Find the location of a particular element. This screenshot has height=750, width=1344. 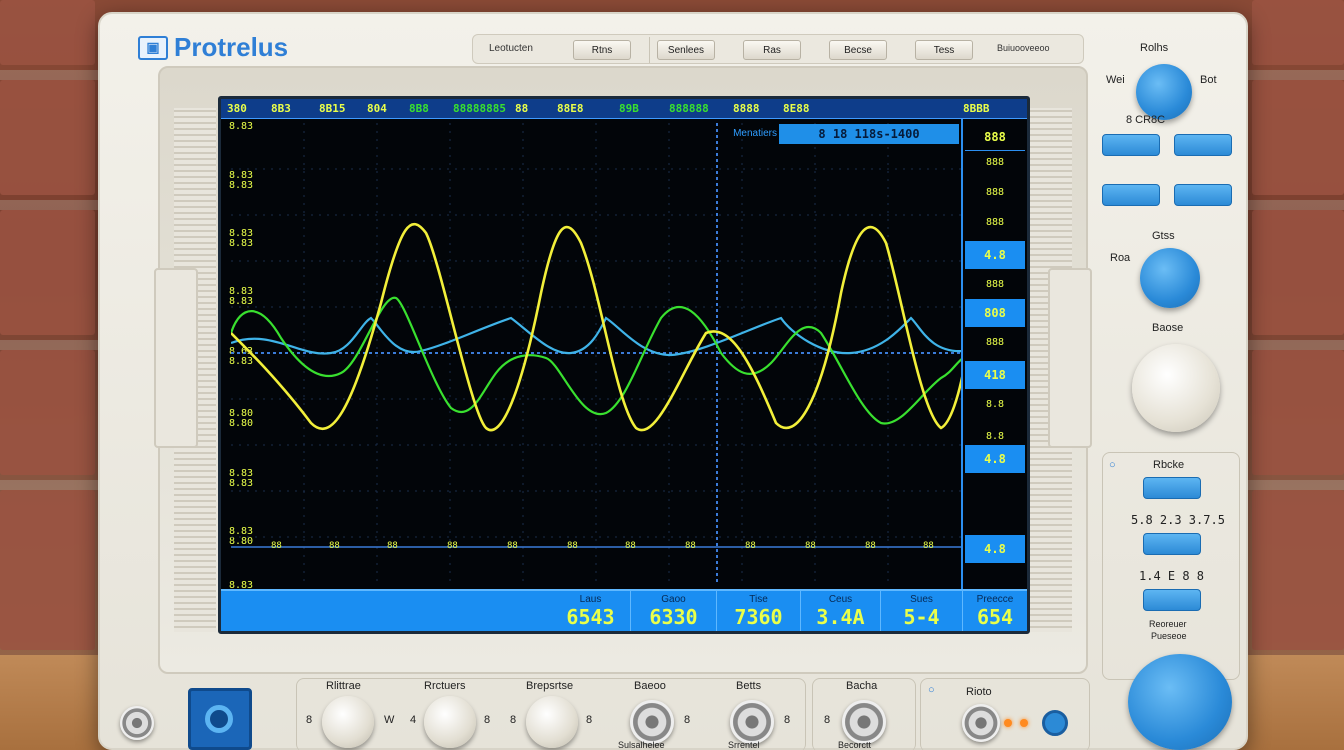

bottom-knob-left: 4 is located at coordinates (413, 720).